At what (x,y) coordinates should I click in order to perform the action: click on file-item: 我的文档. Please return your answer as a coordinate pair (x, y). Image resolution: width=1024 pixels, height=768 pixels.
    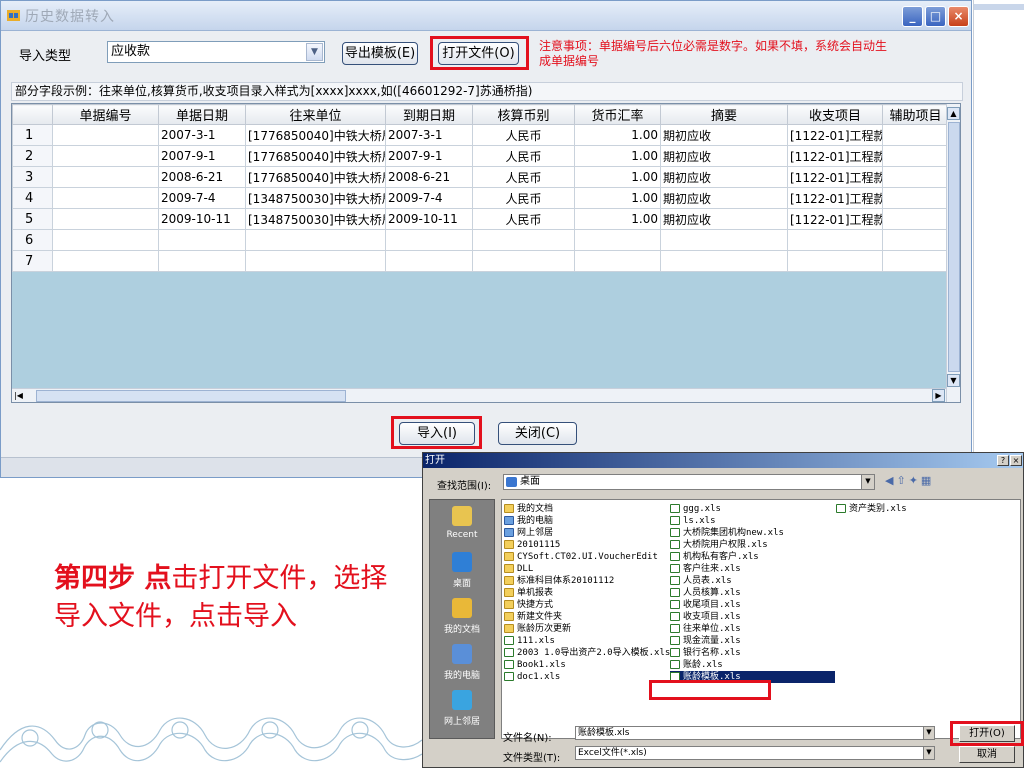
    Looking at the image, I should click on (586, 509).